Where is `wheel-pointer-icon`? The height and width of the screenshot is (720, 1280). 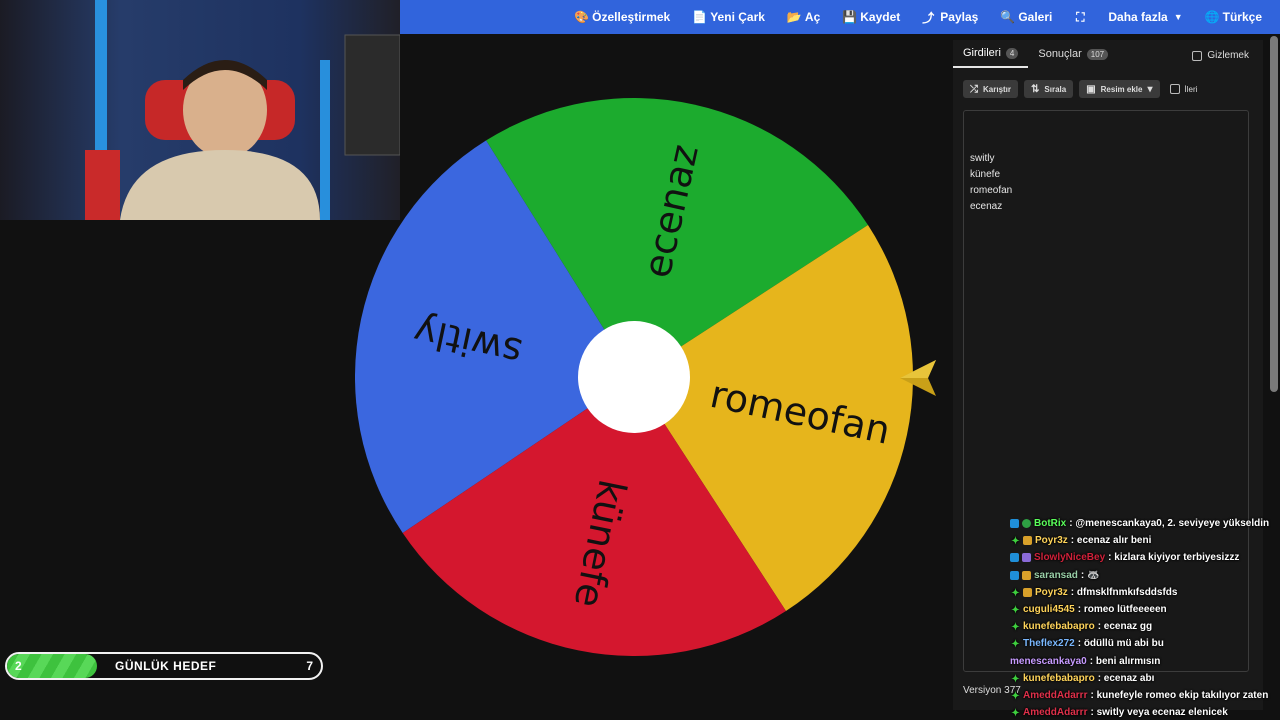
wheel-pointer-icon is located at coordinates (918, 378).